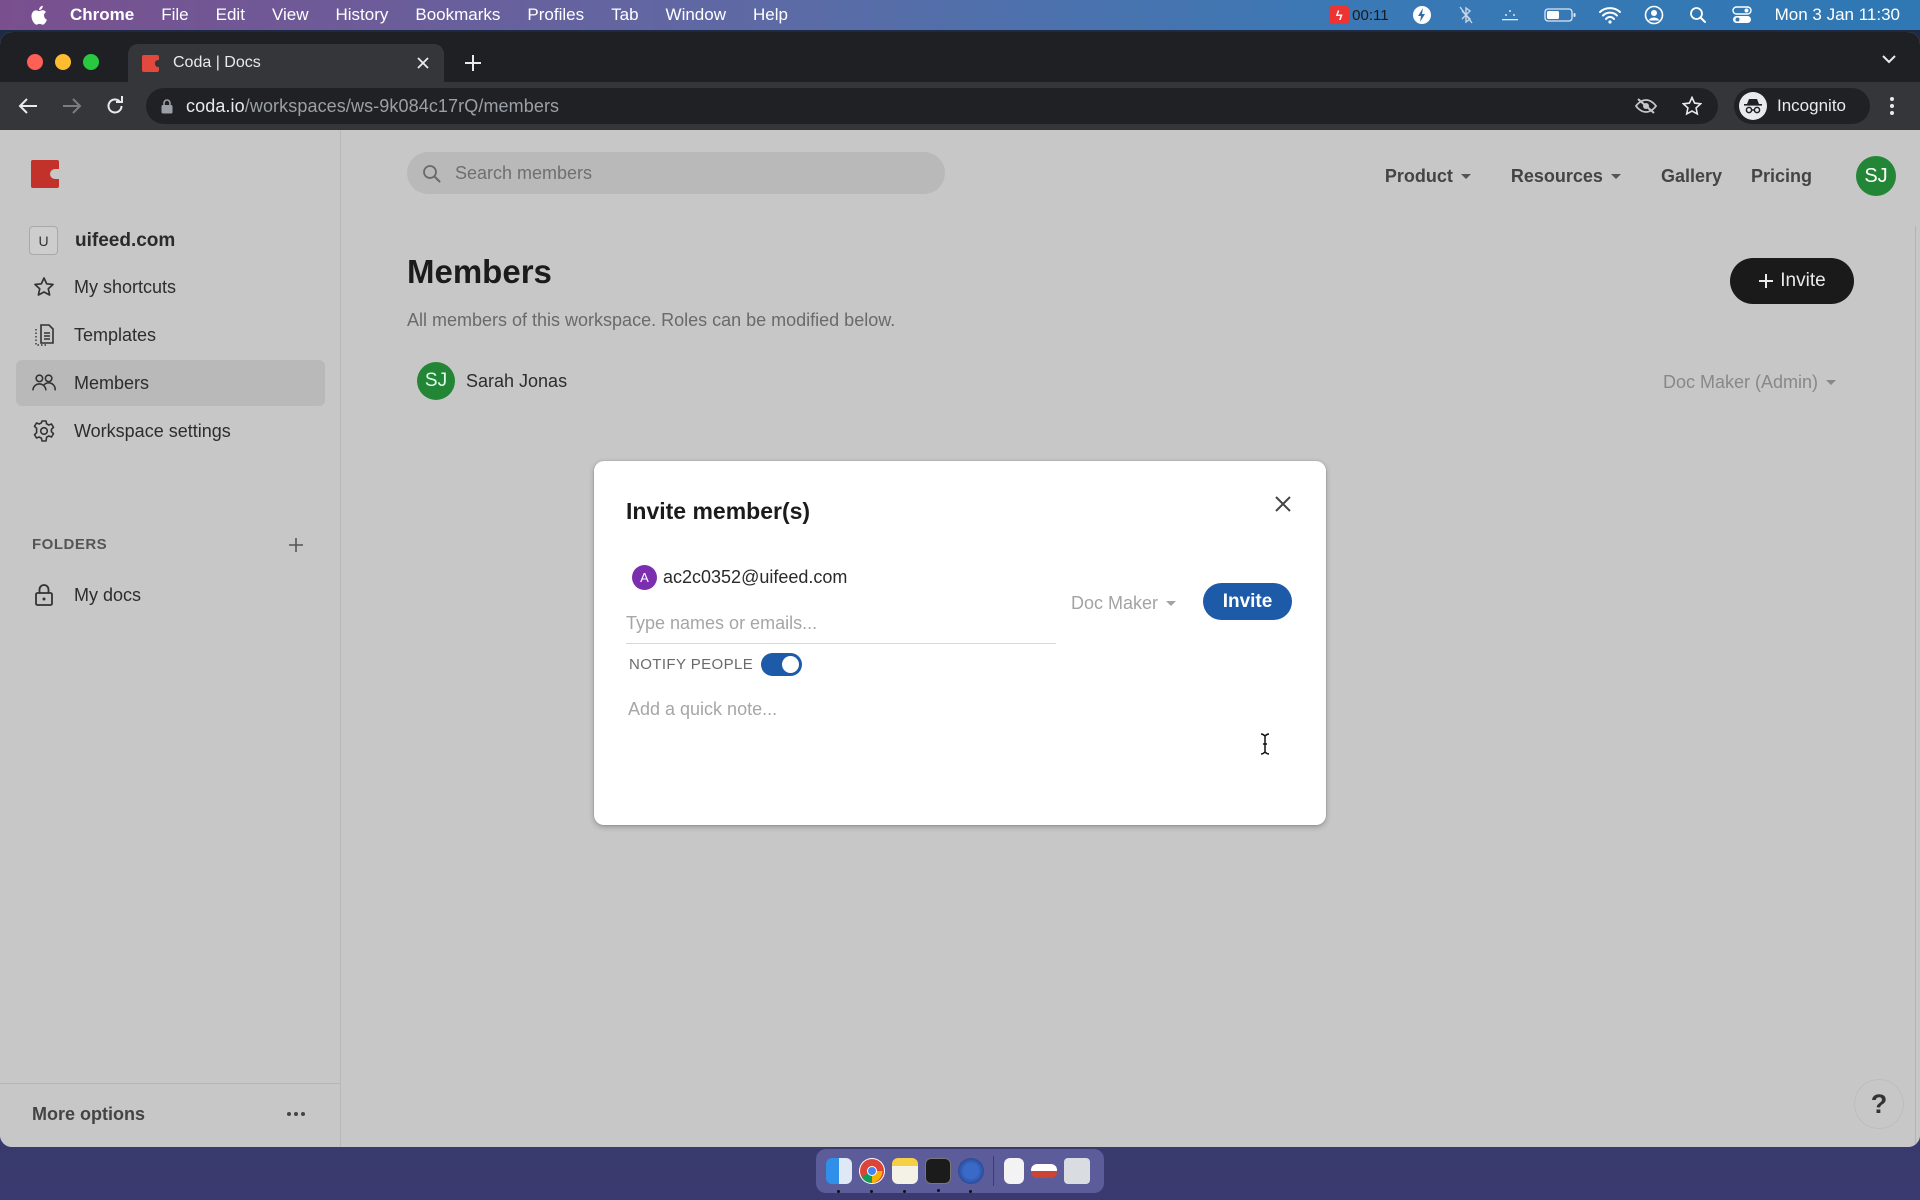 This screenshot has height=1200, width=1920. Describe the element at coordinates (755, 577) in the screenshot. I see `invitee-email: ac2c0352@uifeed.com` at that location.